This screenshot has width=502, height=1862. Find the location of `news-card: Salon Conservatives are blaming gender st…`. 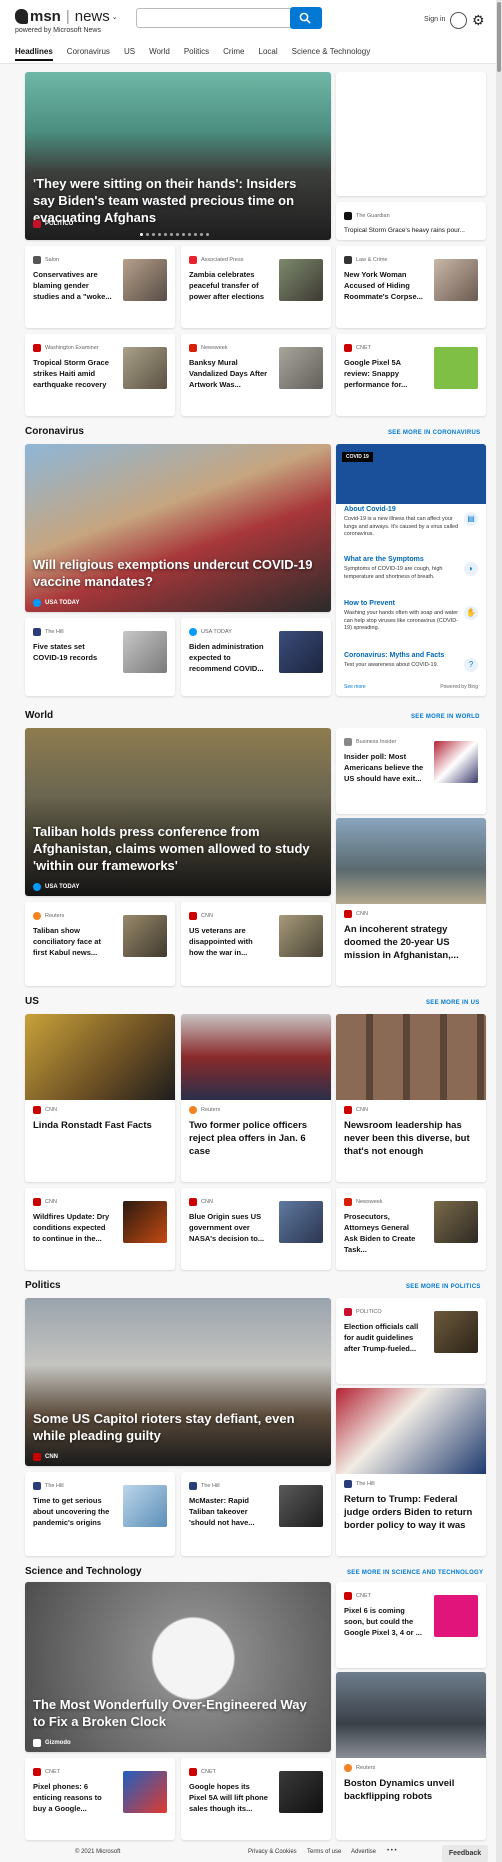

news-card: Salon Conservatives are blaming gender st… is located at coordinates (100, 287).